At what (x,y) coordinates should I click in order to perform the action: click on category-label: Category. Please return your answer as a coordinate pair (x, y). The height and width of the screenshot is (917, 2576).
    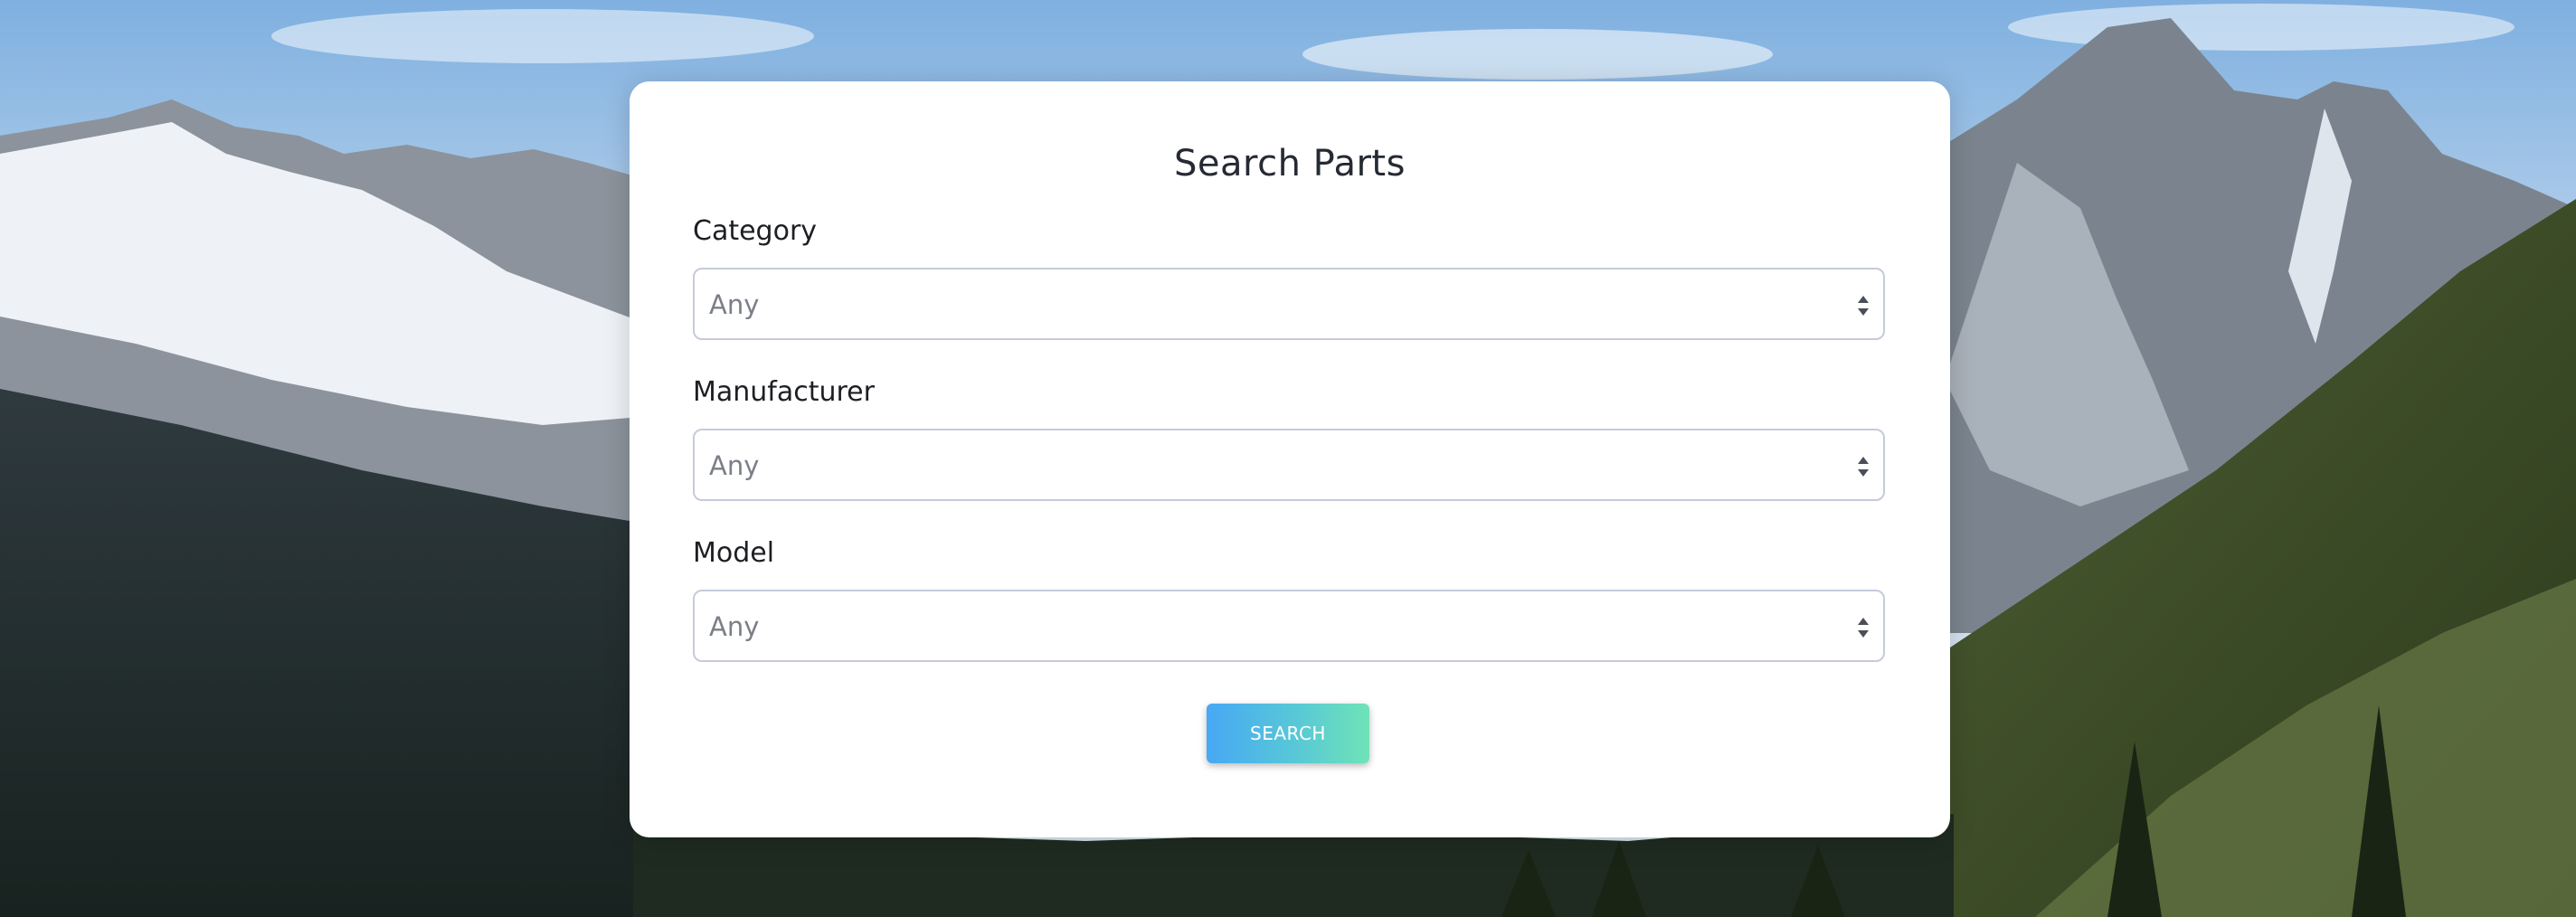
    Looking at the image, I should click on (755, 231).